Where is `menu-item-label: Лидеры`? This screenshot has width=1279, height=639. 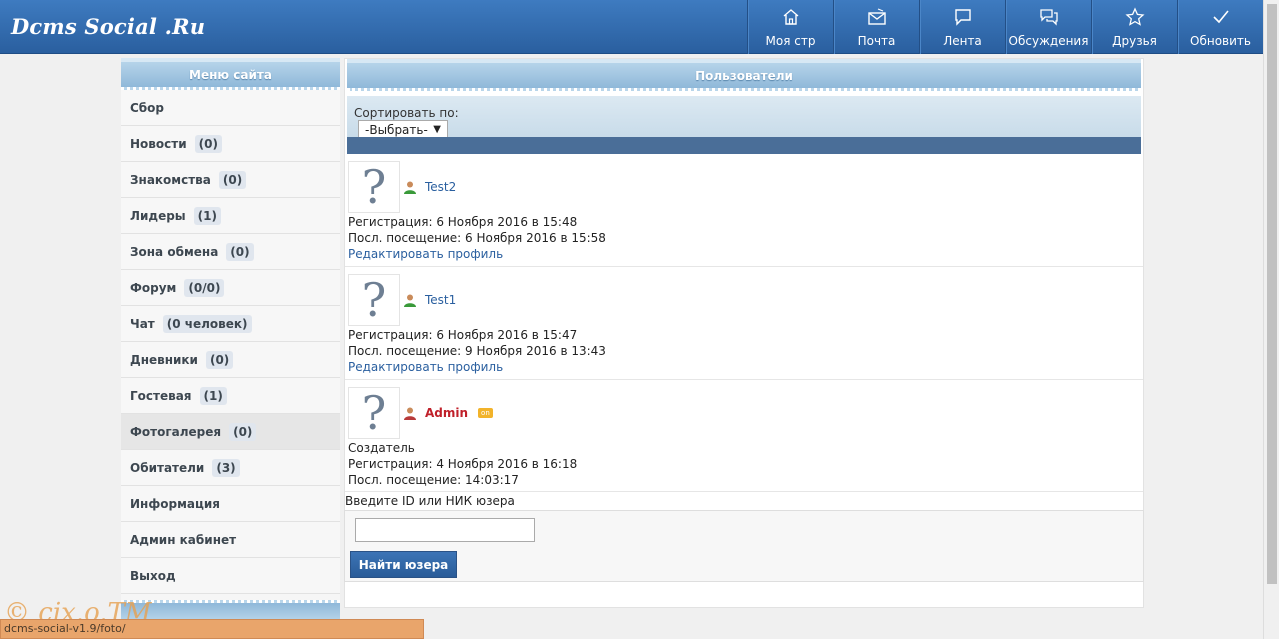 menu-item-label: Лидеры is located at coordinates (158, 215).